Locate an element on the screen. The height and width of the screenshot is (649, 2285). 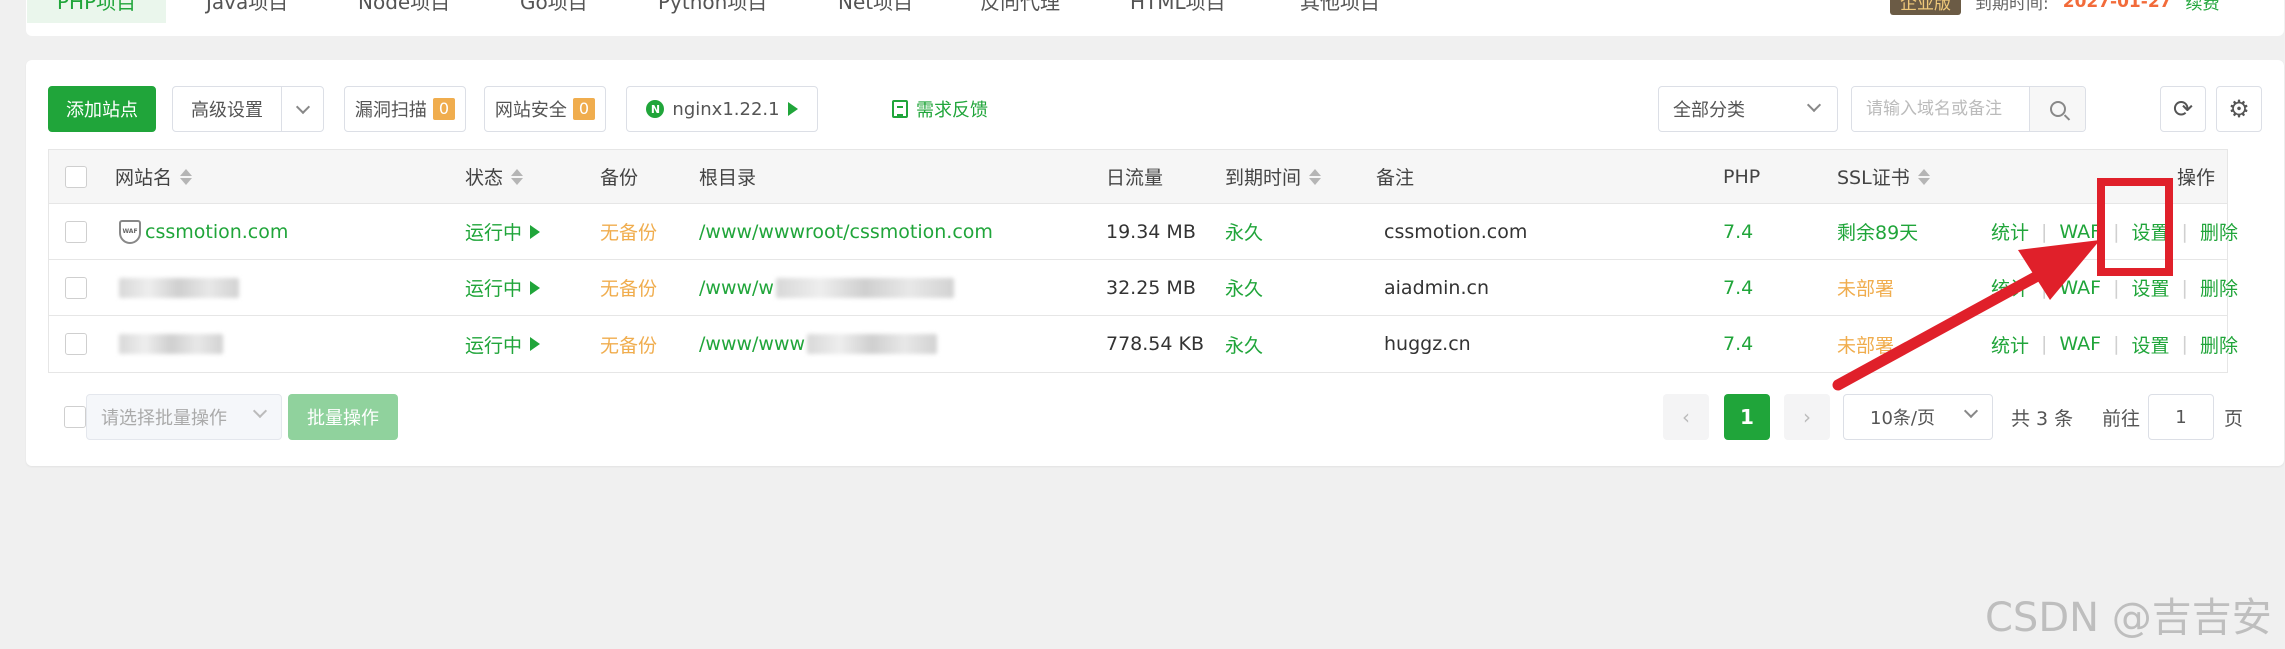
site-security-label: 网站安全 is located at coordinates (530, 110).